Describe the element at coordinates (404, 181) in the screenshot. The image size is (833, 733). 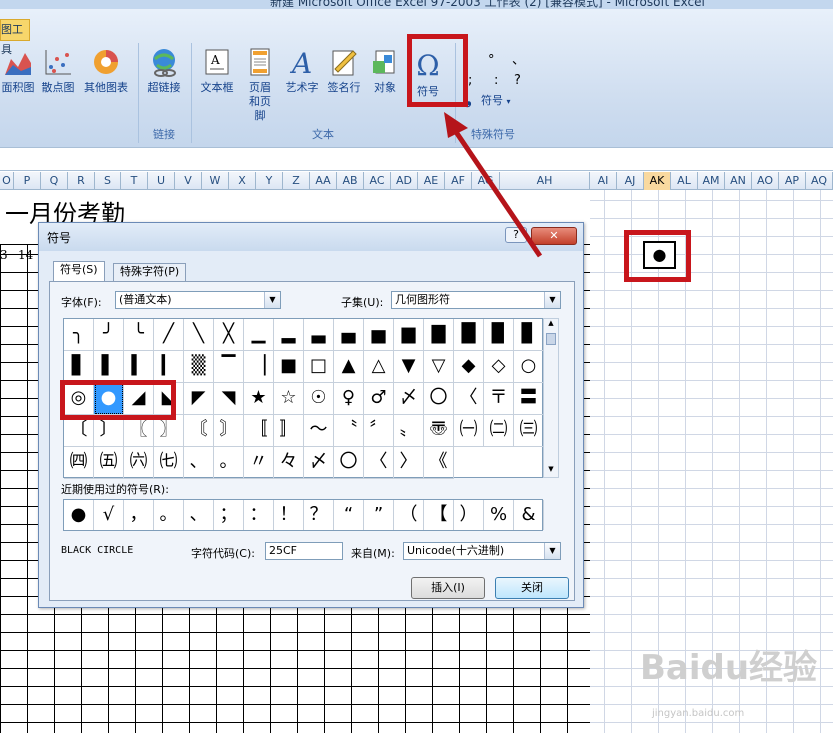
I see `column-header: AD` at that location.